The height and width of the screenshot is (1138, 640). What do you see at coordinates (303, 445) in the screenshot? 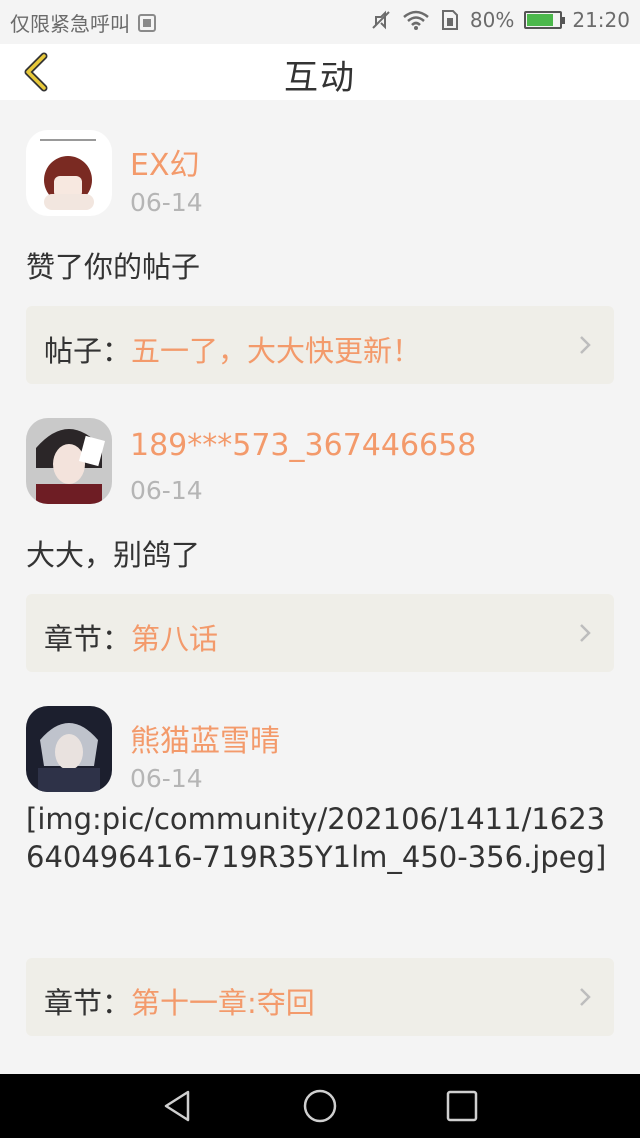
I see `user-name: 189***573_367446658` at bounding box center [303, 445].